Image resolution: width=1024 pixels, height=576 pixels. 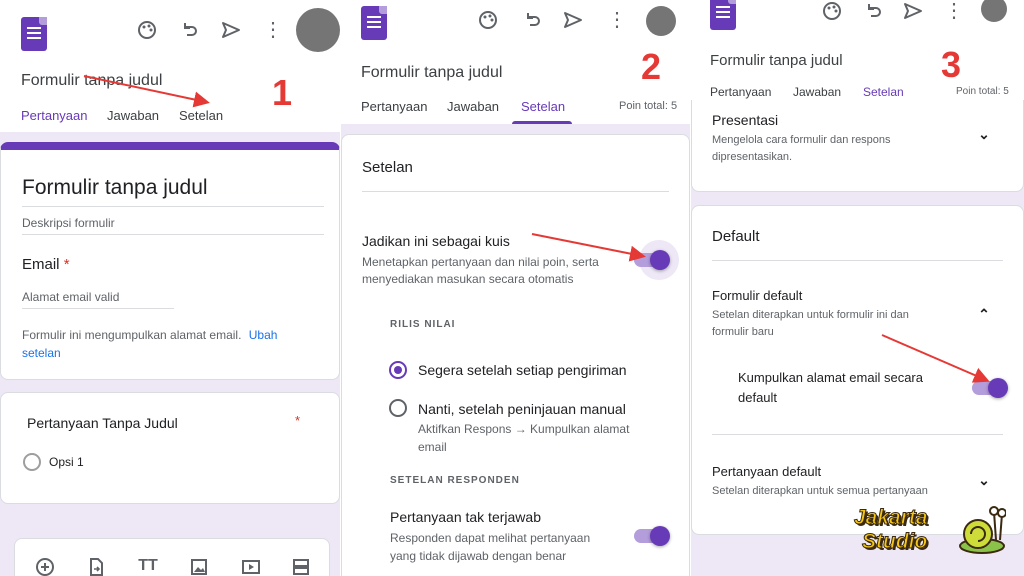 What do you see at coordinates (478, 556) in the screenshot?
I see `unanswered-desc-2: yang tidak dijawab dengan benar` at bounding box center [478, 556].